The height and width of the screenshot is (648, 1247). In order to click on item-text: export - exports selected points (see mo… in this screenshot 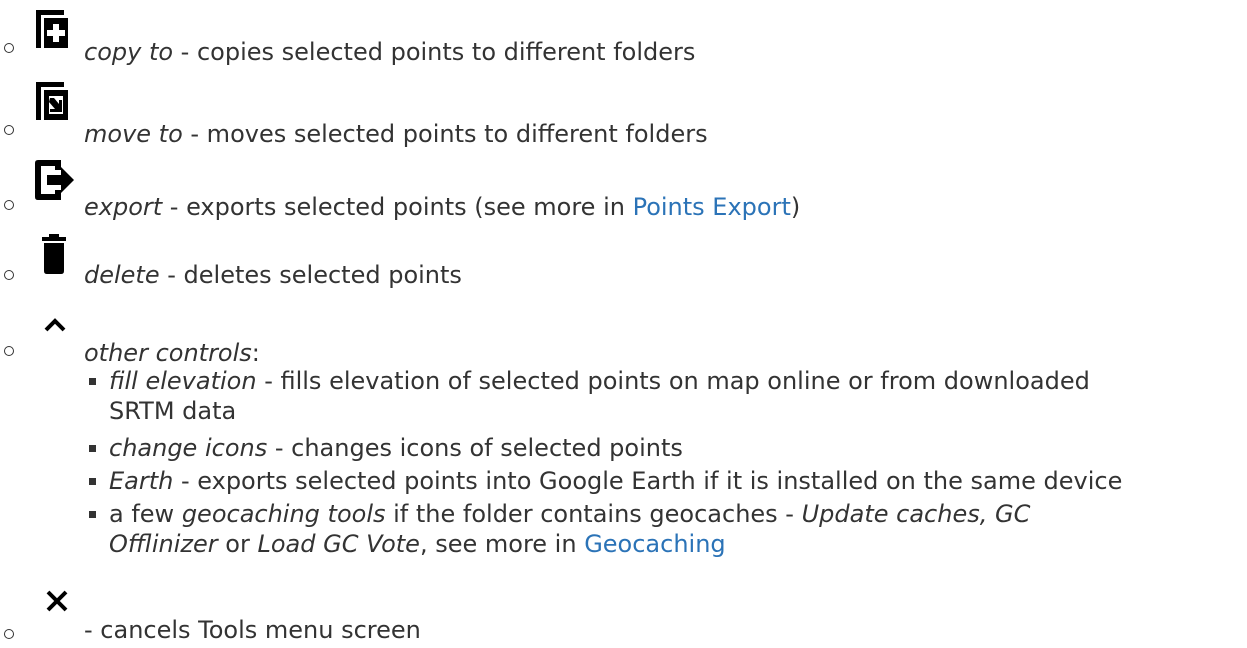, I will do `click(442, 207)`.